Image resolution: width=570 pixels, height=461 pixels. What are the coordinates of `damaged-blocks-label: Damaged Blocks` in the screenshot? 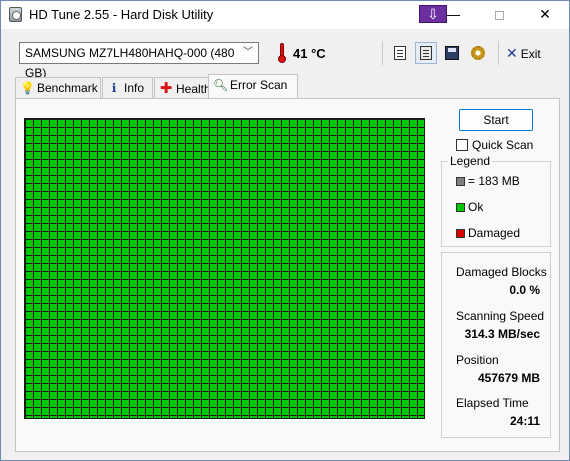 It's located at (501, 272).